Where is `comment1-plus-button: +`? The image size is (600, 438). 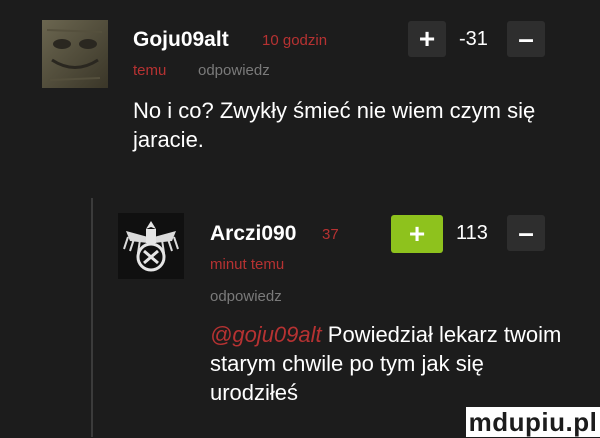 comment1-plus-button: + is located at coordinates (427, 39).